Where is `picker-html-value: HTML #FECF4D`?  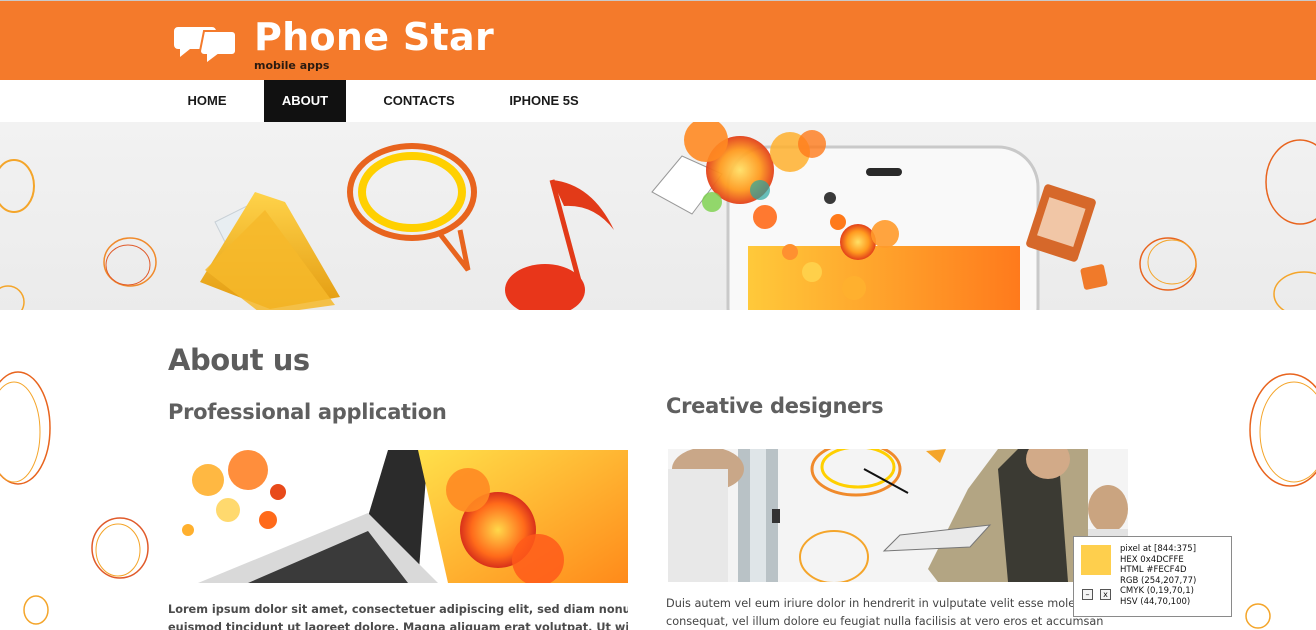 picker-html-value: HTML #FECF4D is located at coordinates (1153, 570).